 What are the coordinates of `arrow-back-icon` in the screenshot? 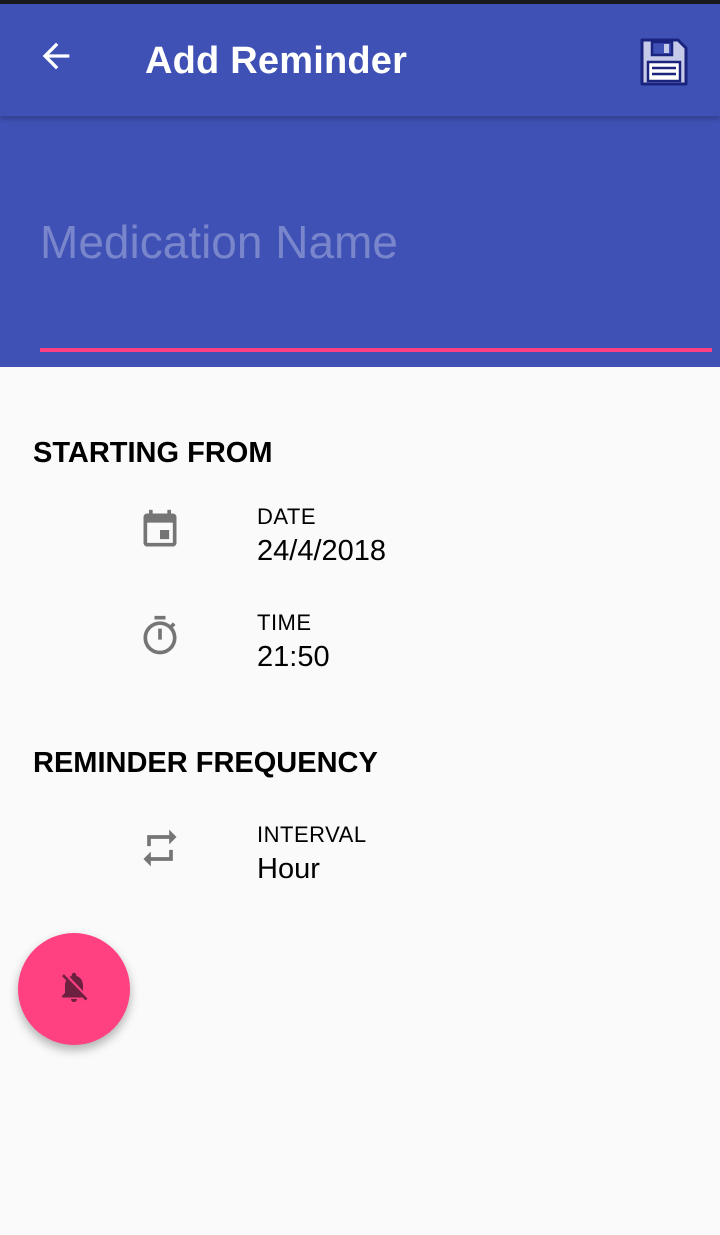 It's located at (56, 58).